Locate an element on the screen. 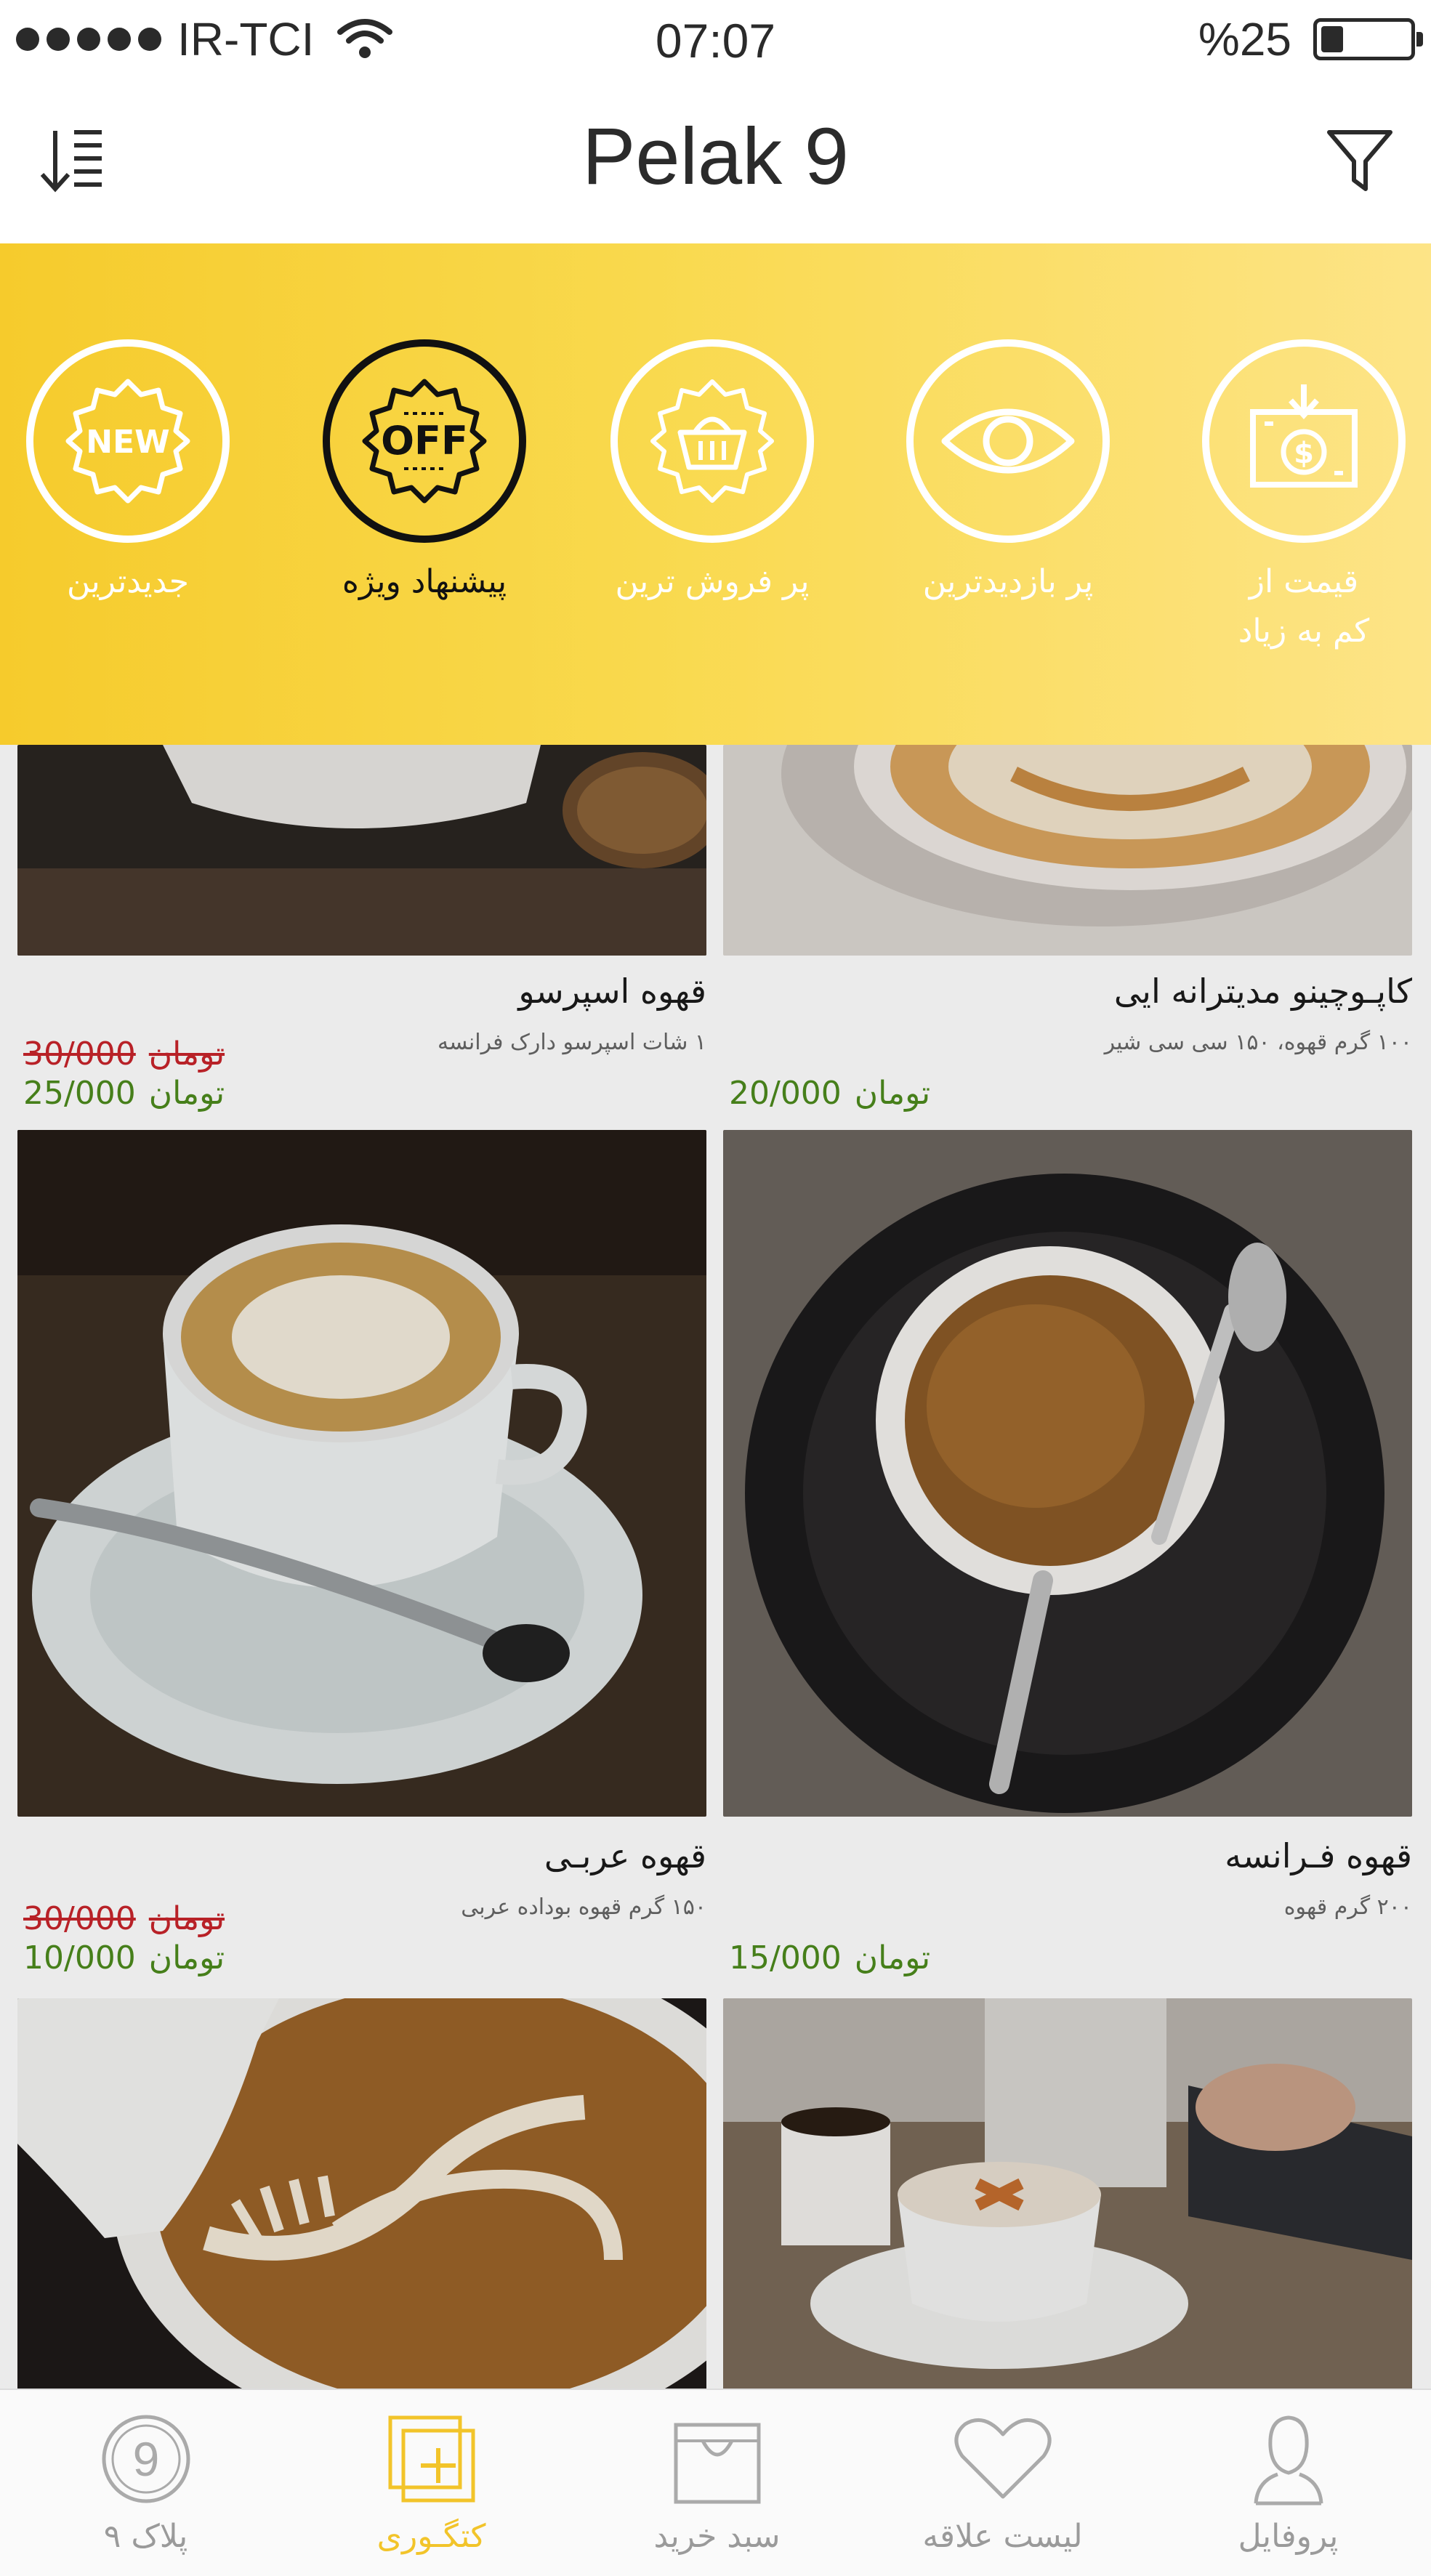 The image size is (1431, 2576). product-price: 15/000 تومان is located at coordinates (829, 1958).